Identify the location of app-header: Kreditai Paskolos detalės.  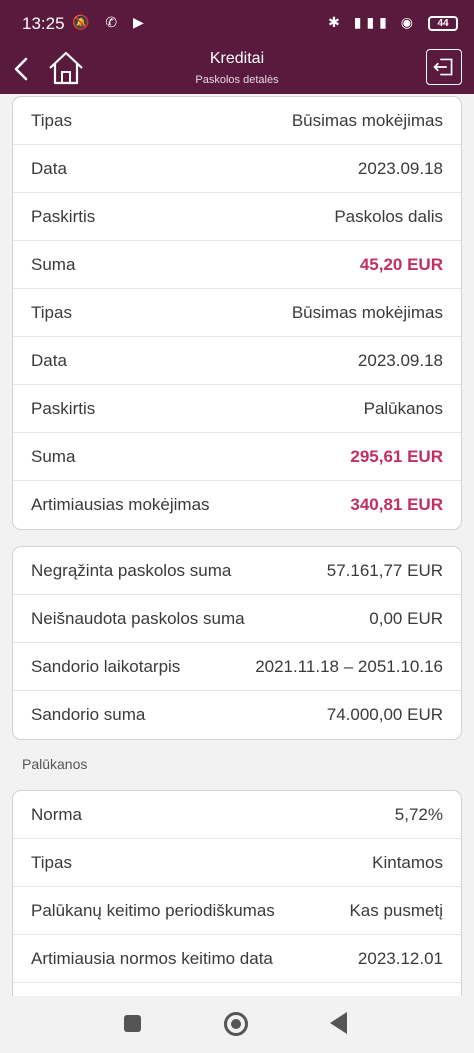
(237, 69).